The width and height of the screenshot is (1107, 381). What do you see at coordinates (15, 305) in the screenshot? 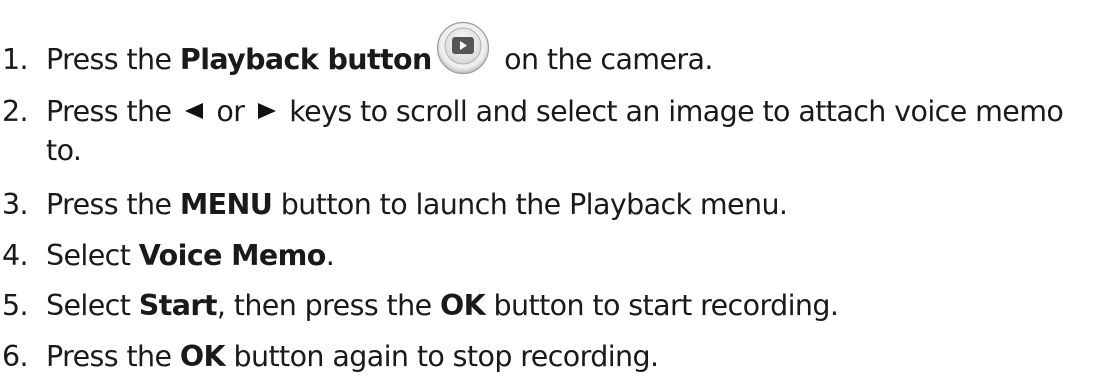
I see `step-number: 5.` at bounding box center [15, 305].